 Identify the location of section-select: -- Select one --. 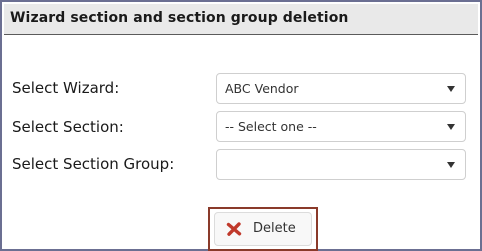
(341, 126).